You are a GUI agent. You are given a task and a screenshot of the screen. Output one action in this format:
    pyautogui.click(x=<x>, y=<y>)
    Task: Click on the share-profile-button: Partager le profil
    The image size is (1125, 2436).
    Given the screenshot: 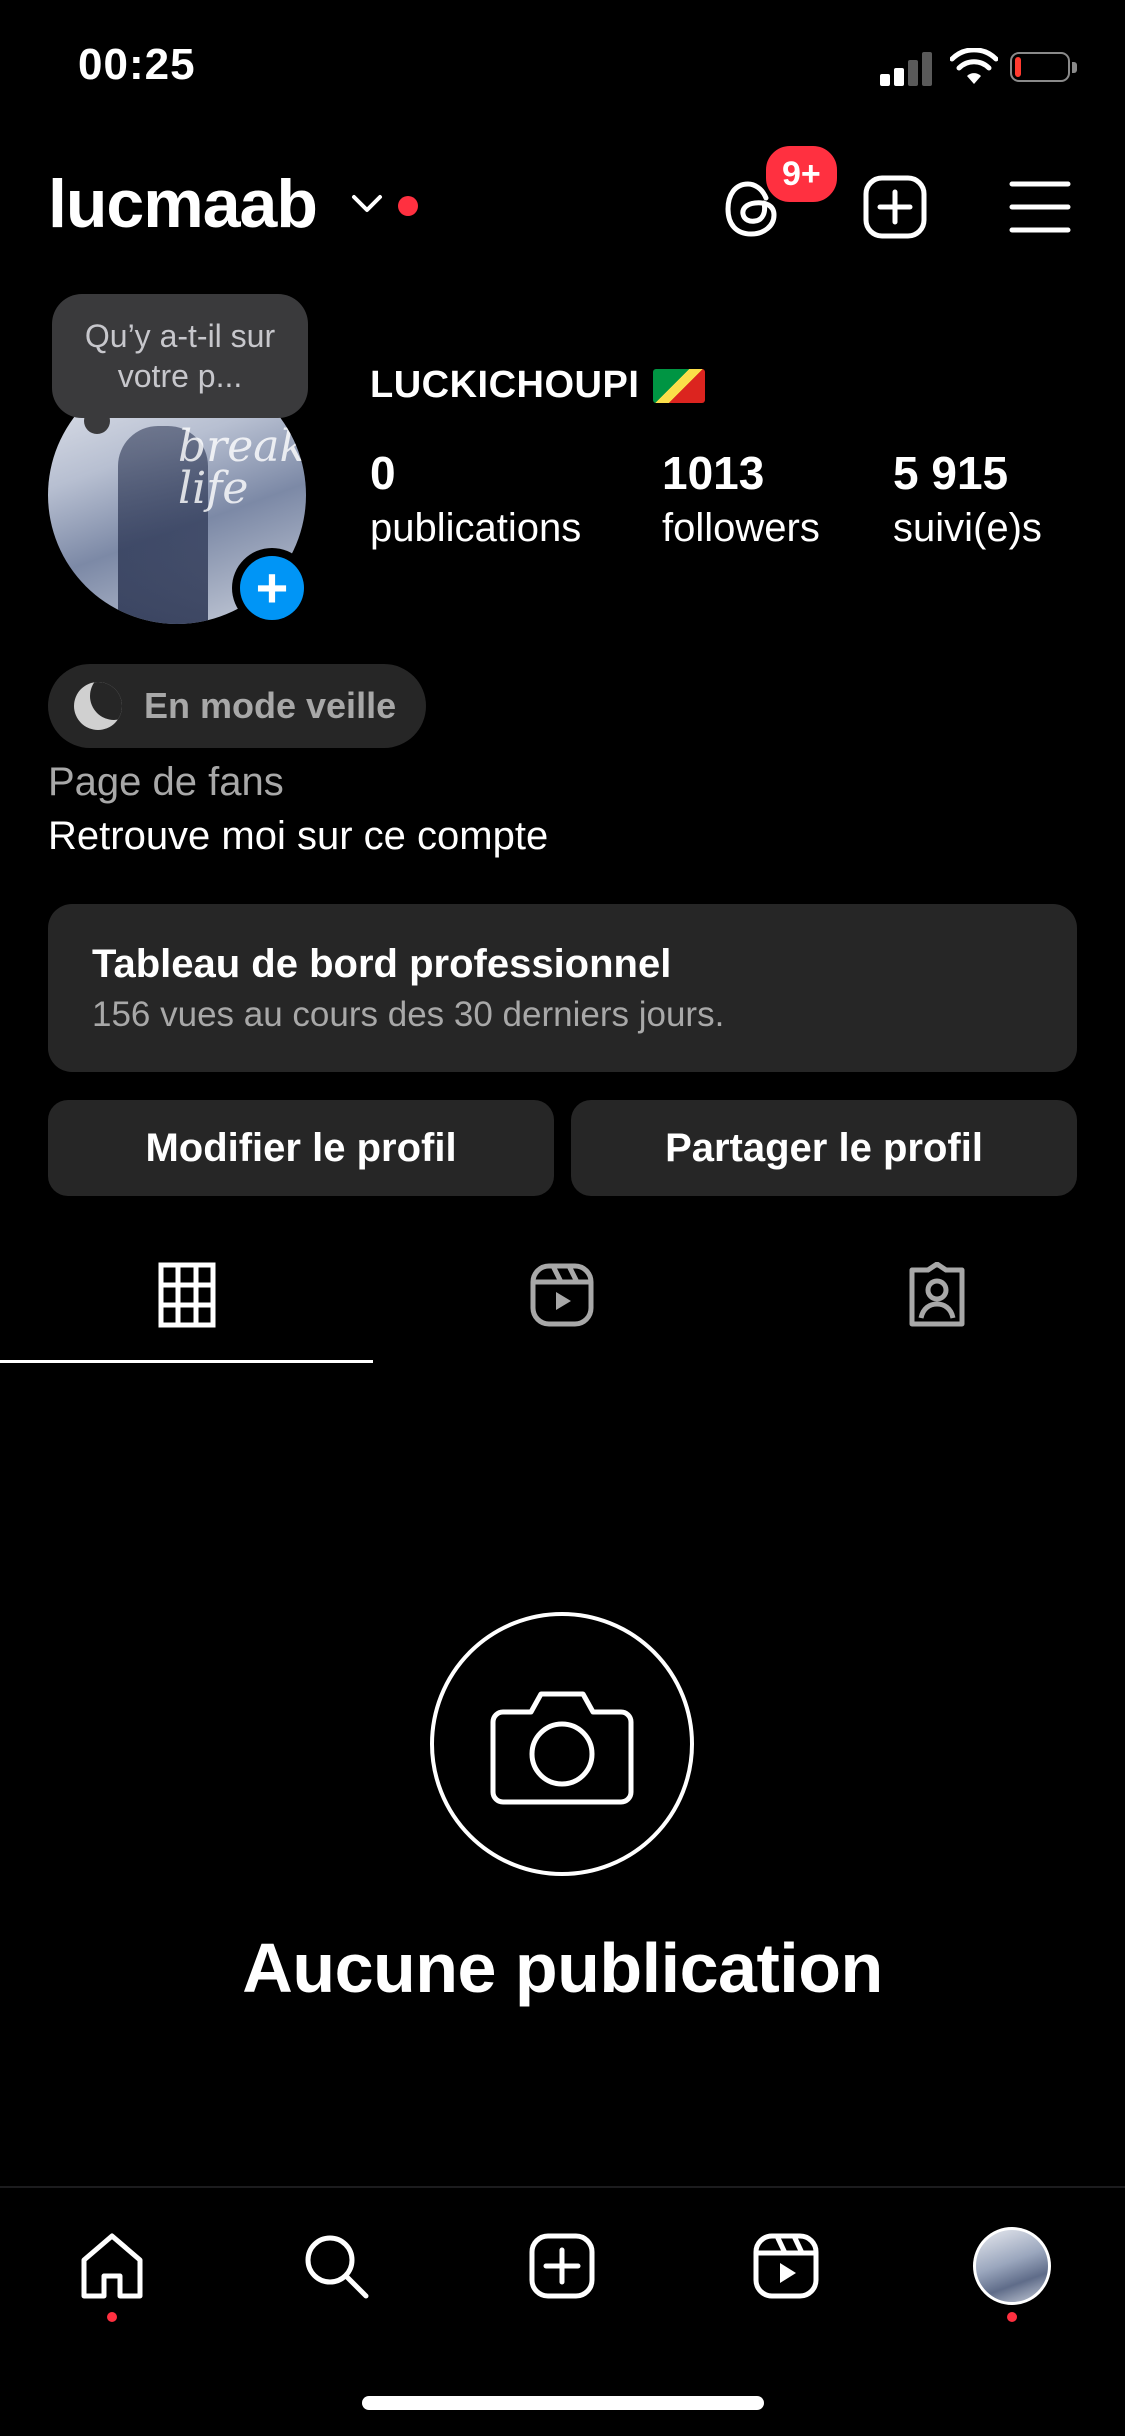 What is the action you would take?
    pyautogui.click(x=824, y=1148)
    